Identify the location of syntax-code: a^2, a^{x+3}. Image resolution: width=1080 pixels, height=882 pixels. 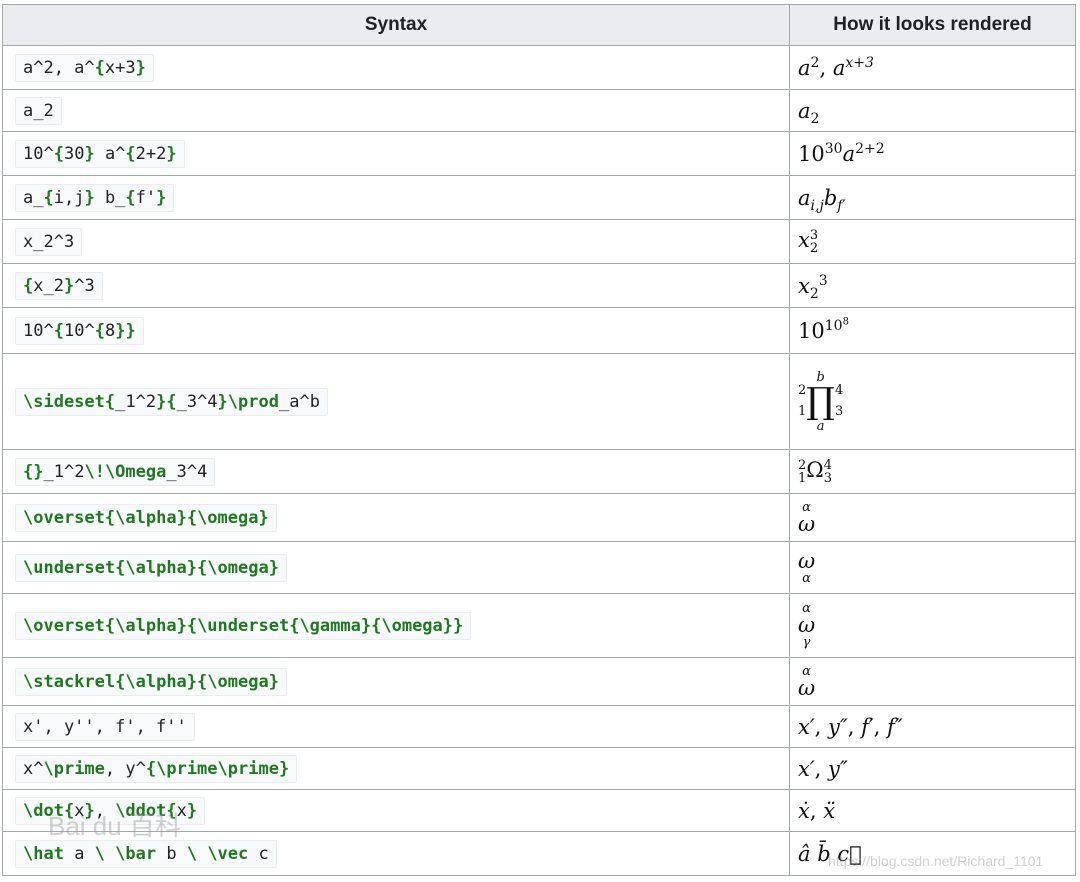
(84, 67).